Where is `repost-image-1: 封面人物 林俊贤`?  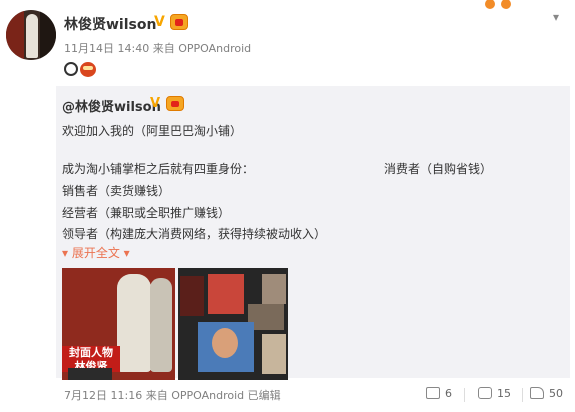 repost-image-1: 封面人物 林俊贤 is located at coordinates (118, 324).